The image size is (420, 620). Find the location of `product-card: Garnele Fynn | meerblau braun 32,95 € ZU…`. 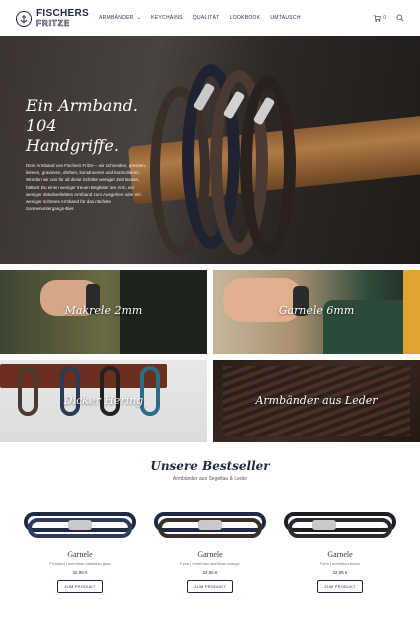

product-card: Garnele Fynn | meerblau braun 32,95 € ZU… is located at coordinates (340, 546).